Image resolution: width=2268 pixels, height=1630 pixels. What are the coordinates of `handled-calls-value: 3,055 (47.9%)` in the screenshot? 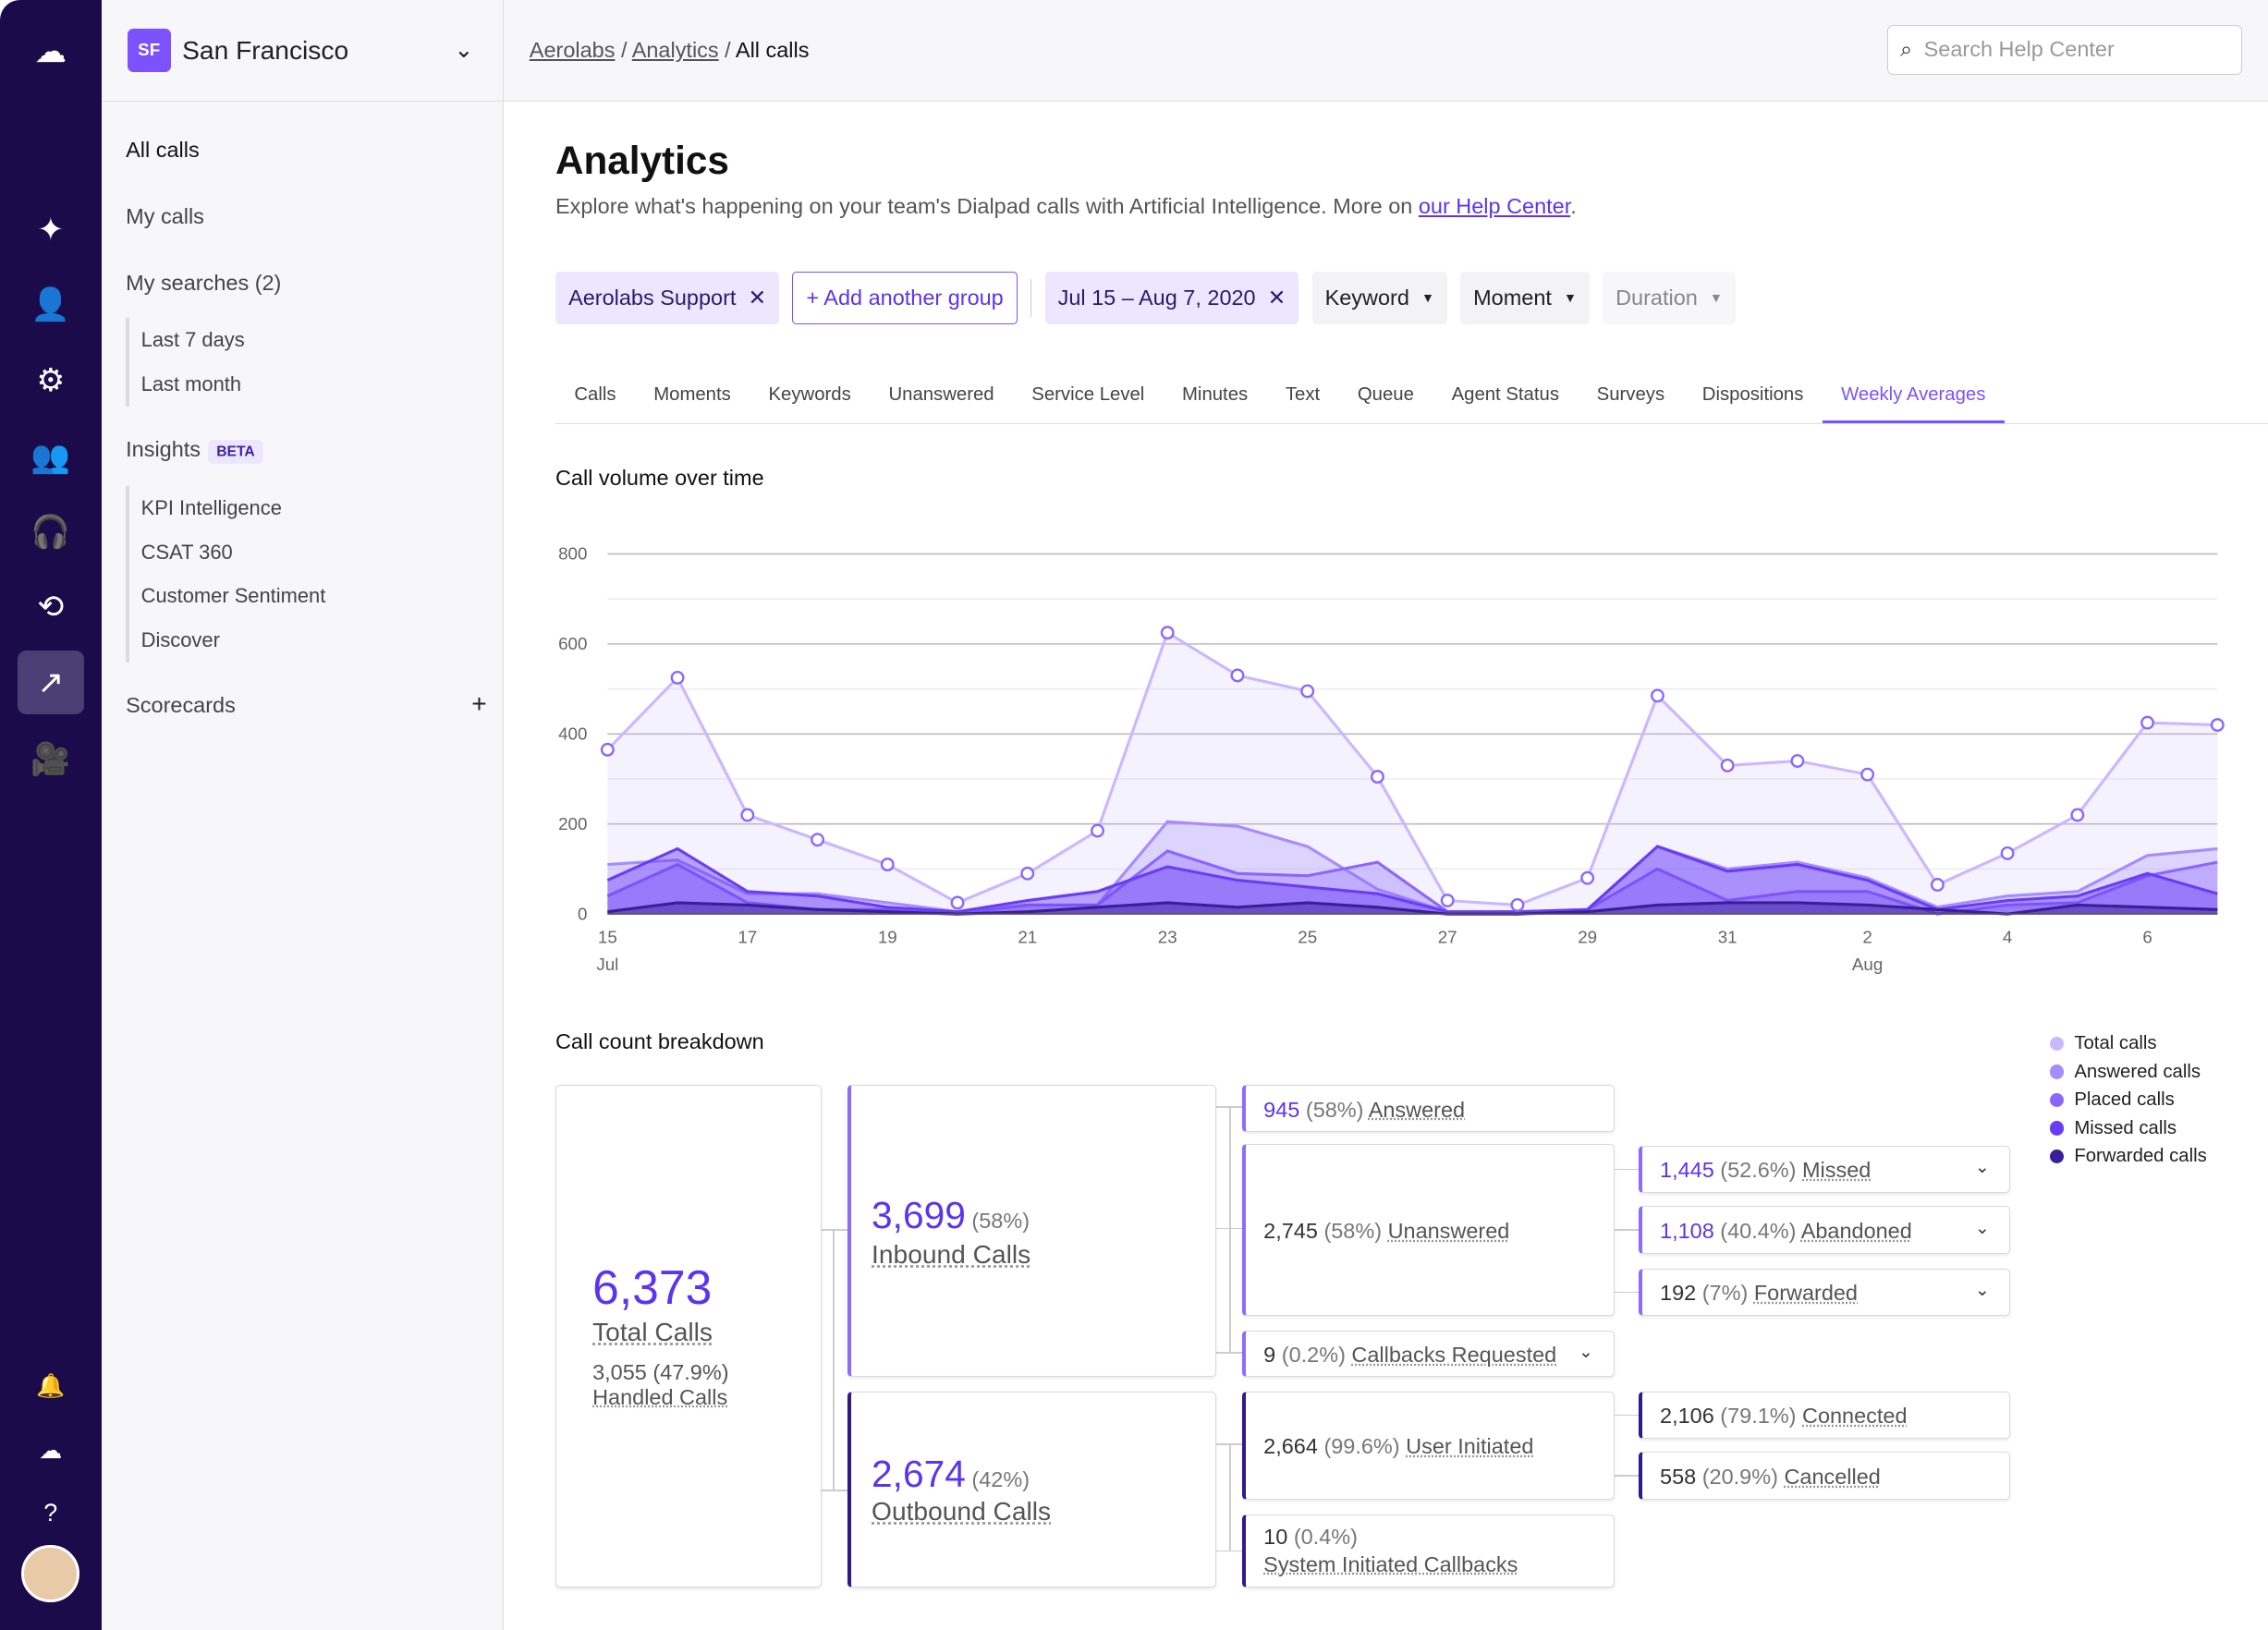 It's located at (661, 1372).